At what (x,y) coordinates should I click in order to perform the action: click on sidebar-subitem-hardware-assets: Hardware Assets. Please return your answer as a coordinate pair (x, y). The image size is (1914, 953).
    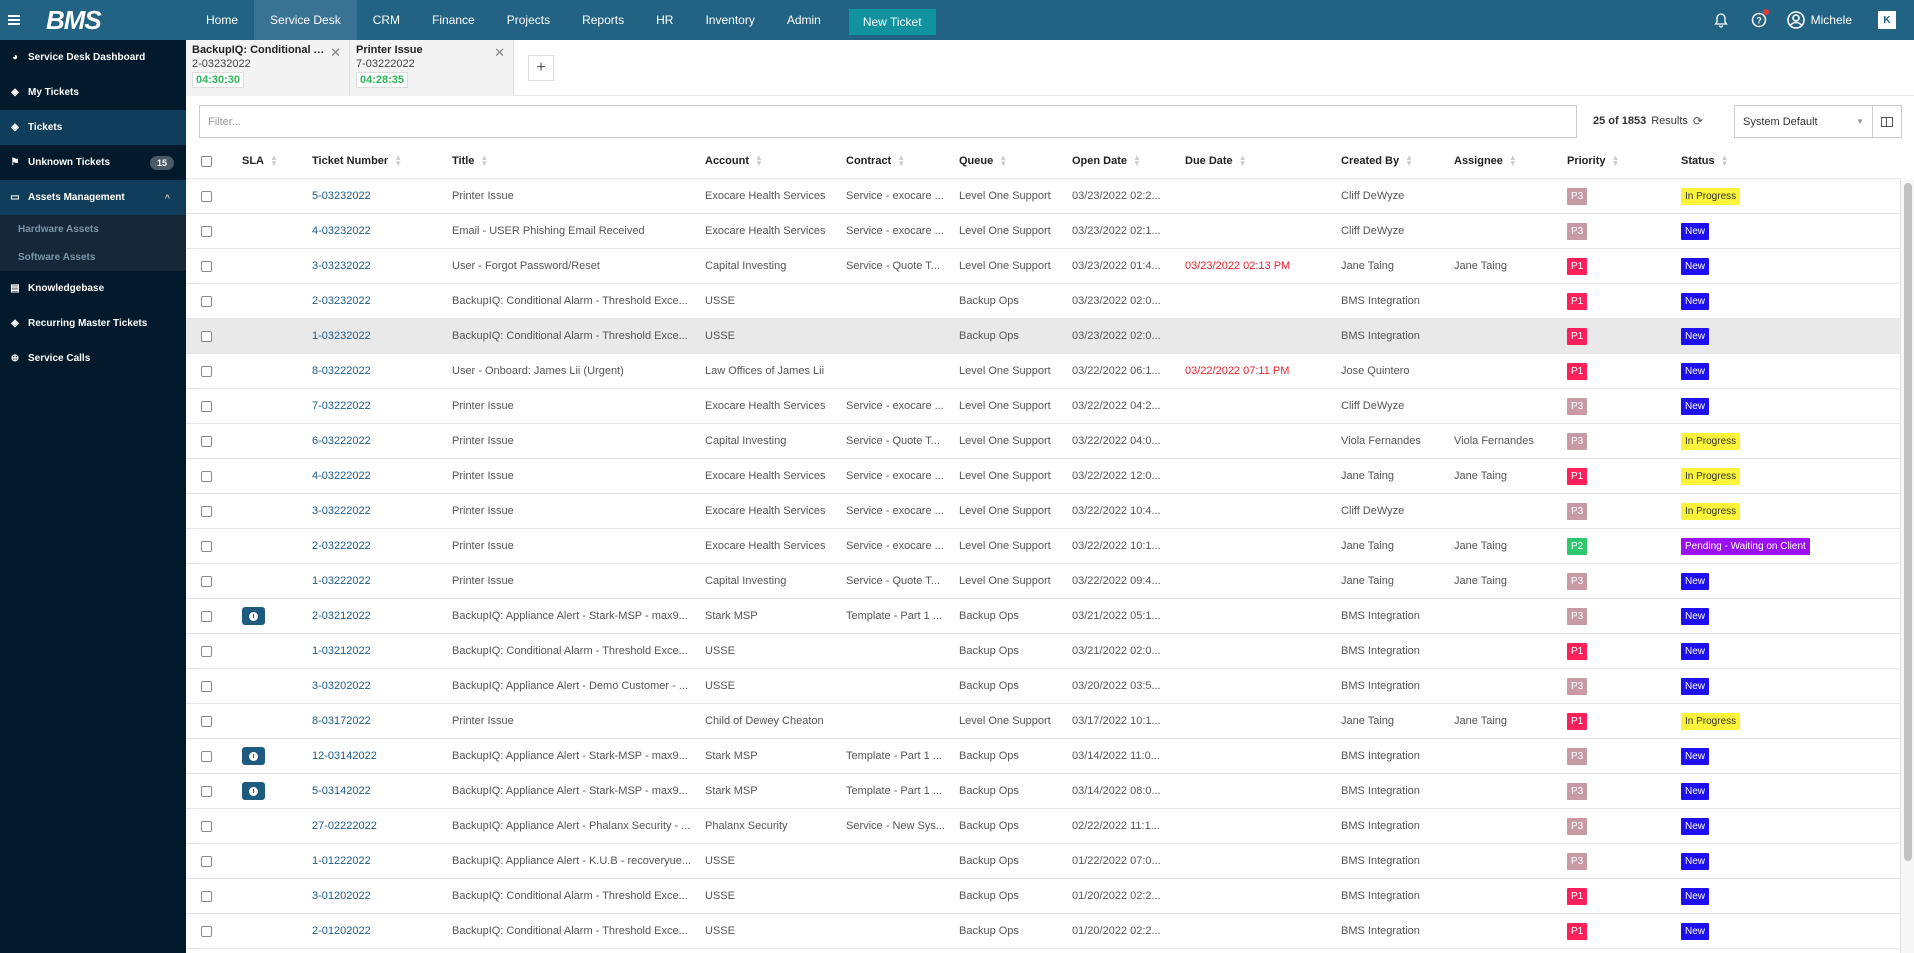
    Looking at the image, I should click on (93, 229).